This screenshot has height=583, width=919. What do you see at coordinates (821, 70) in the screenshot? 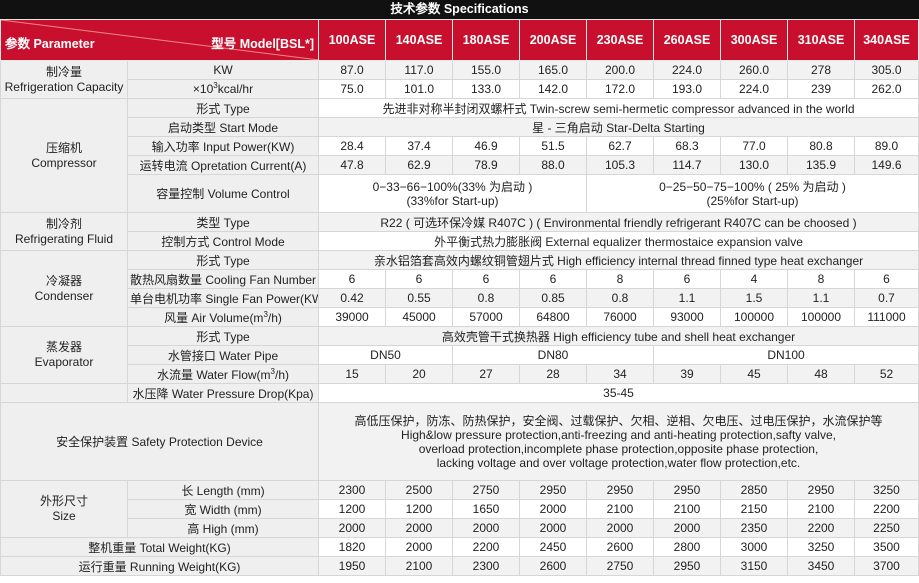
I see `cell: 278` at bounding box center [821, 70].